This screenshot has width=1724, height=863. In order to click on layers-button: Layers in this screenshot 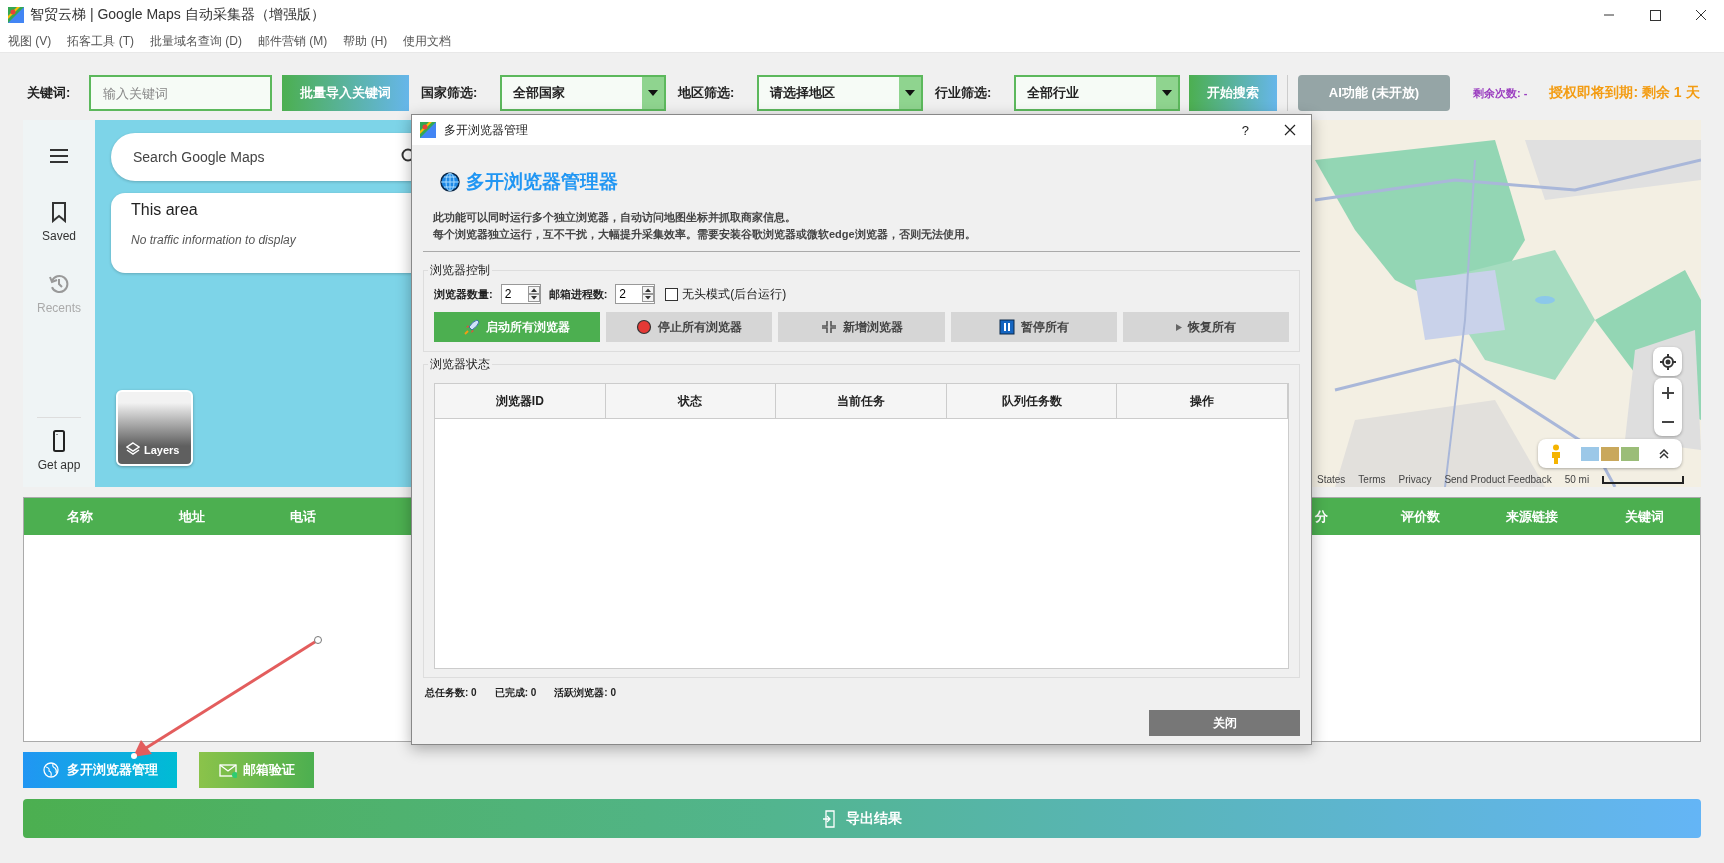, I will do `click(154, 428)`.